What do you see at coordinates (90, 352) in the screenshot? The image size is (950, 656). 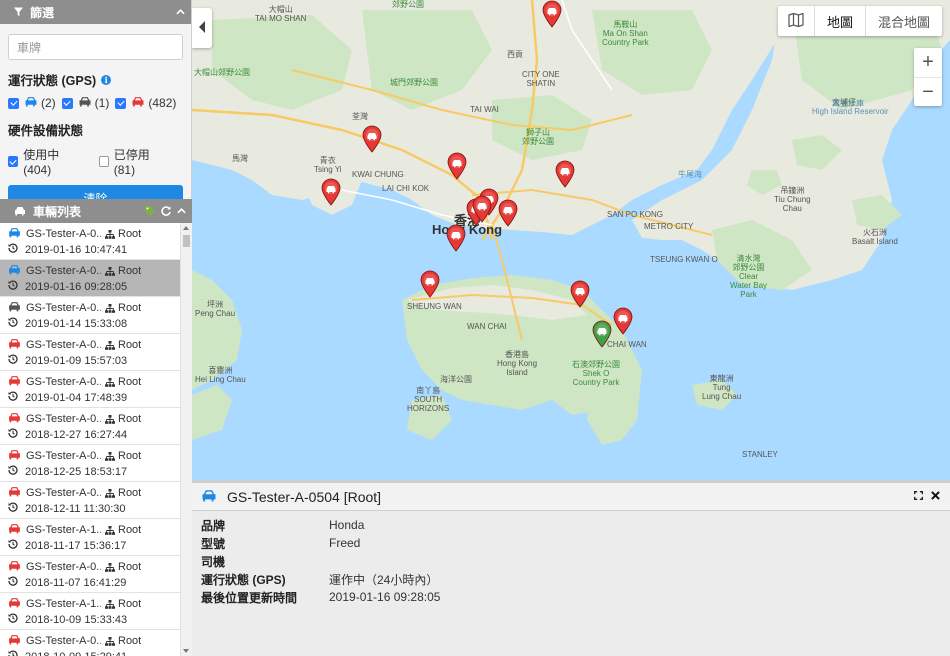 I see `vehicle-list-item: GS-Tester-A-0... Root 2019-01-09 15:57:03` at bounding box center [90, 352].